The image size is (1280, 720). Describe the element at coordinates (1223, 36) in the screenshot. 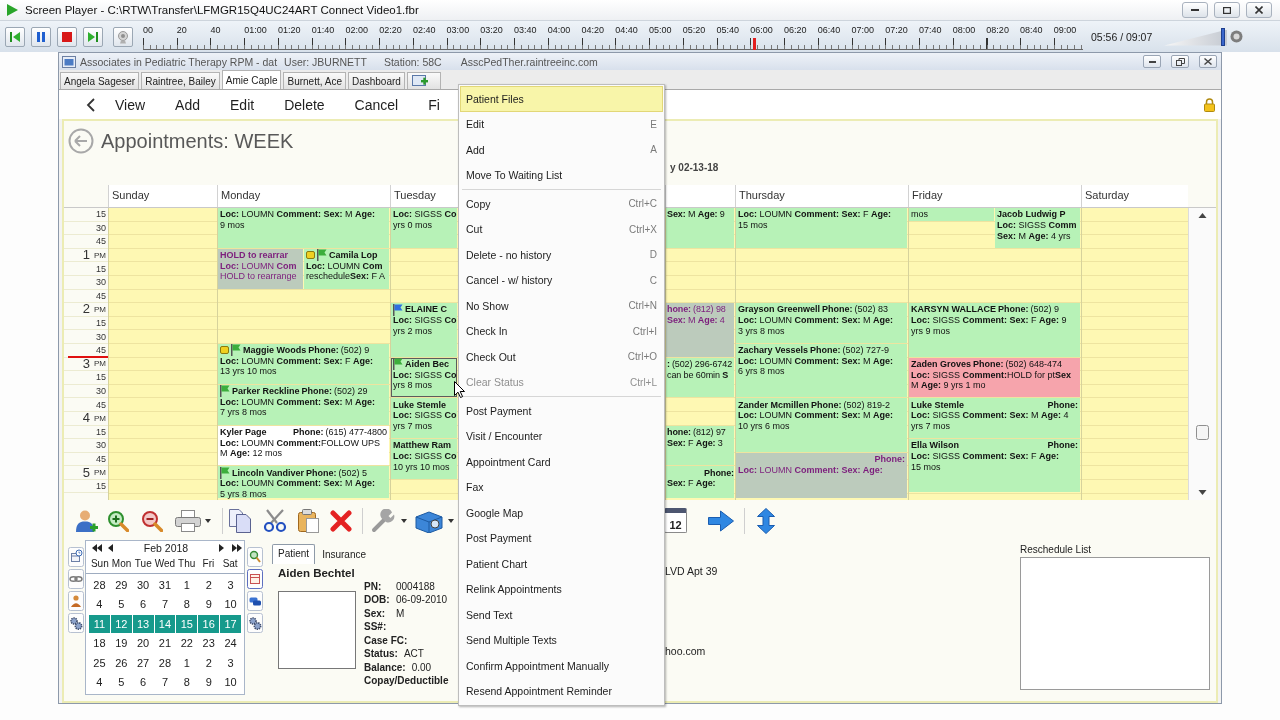

I see `volume-thumb` at that location.